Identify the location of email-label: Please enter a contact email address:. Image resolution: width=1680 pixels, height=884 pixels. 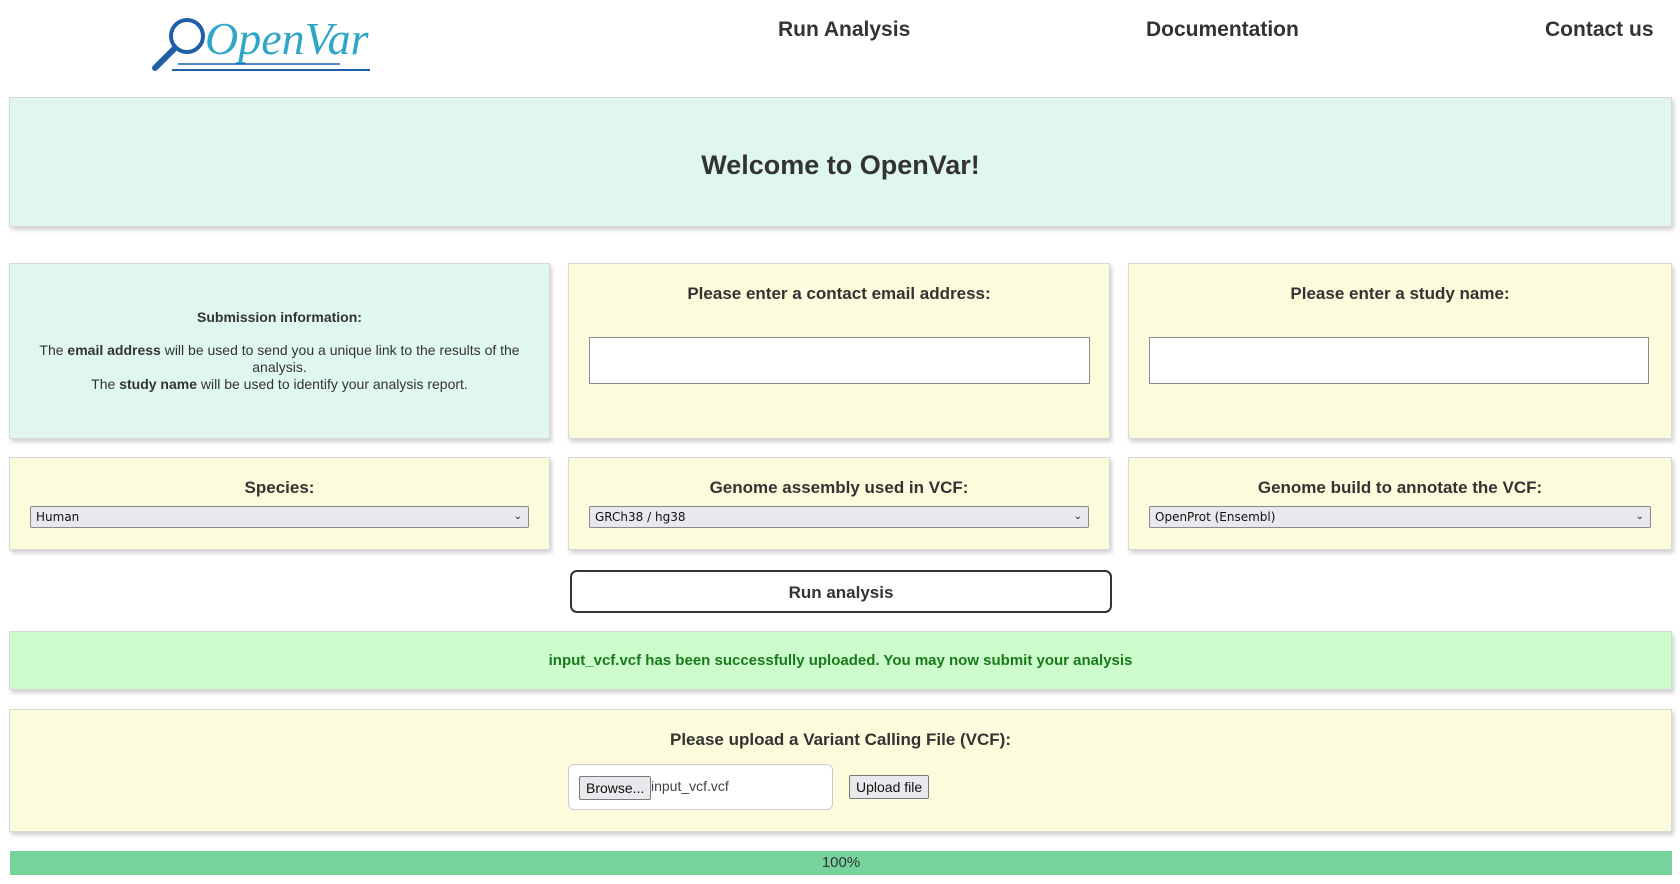
(839, 293).